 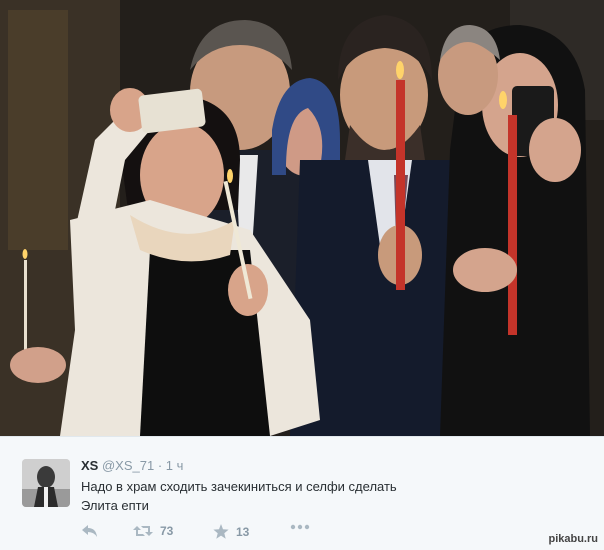 I want to click on more-icon, so click(x=300, y=527).